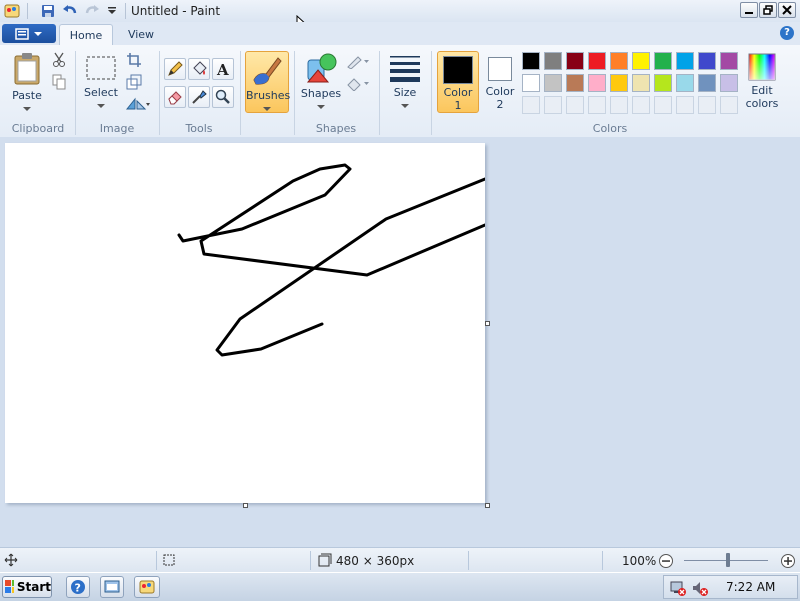 The height and width of the screenshot is (601, 800). What do you see at coordinates (245, 505) in the screenshot?
I see `resize-handle-bottom` at bounding box center [245, 505].